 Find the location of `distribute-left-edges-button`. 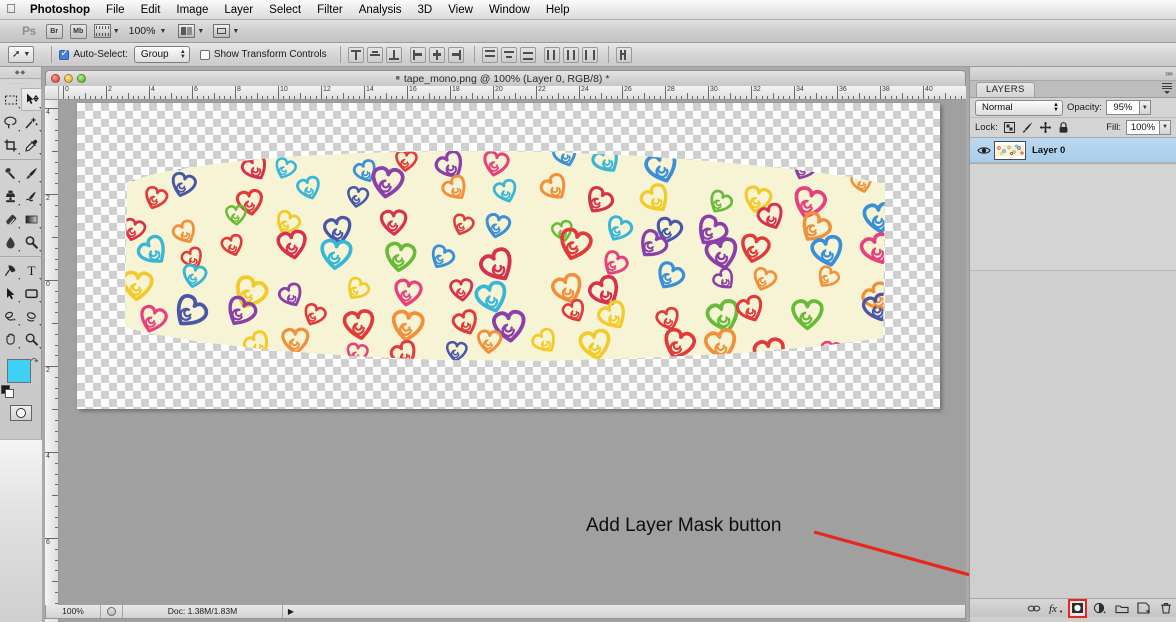

distribute-left-edges-button is located at coordinates (551, 54).